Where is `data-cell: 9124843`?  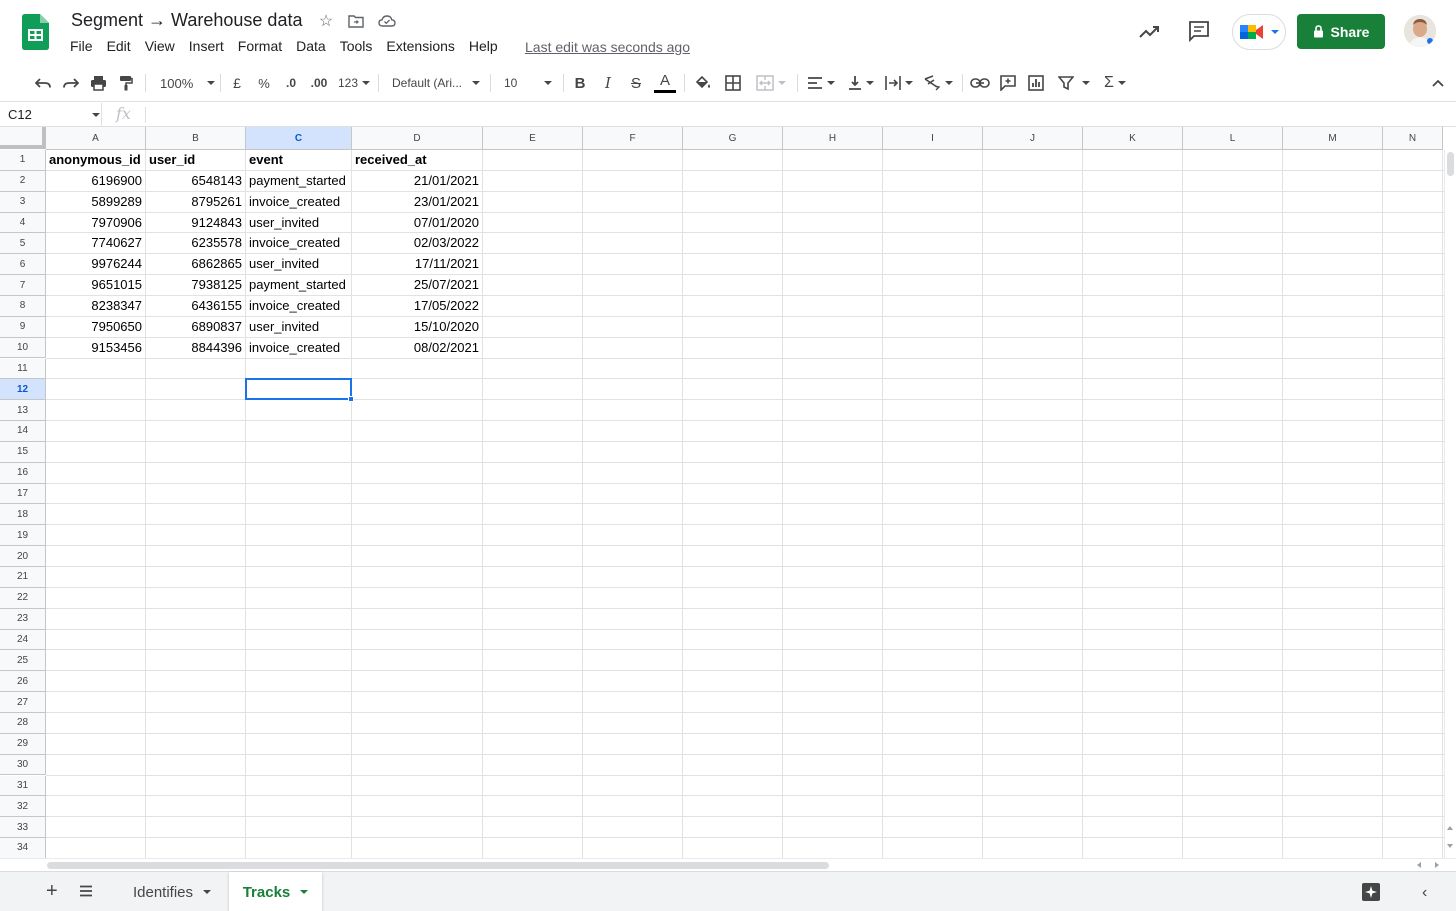 data-cell: 9124843 is located at coordinates (195, 223).